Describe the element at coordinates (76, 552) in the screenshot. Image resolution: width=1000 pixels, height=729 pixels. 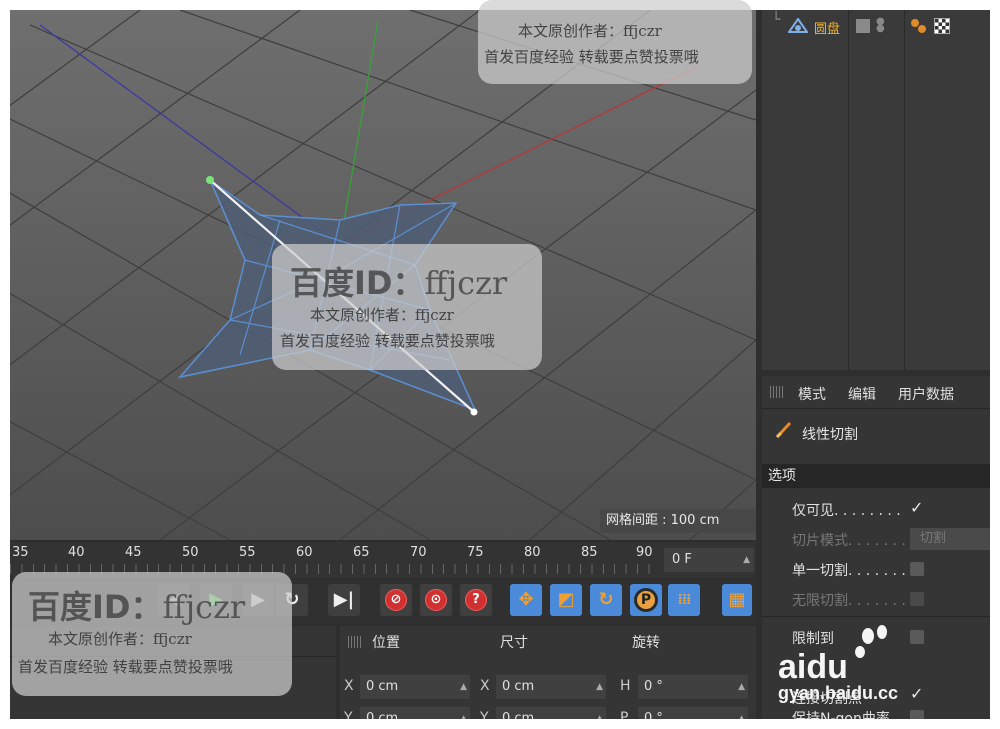
I see `tick-label: 40` at that location.